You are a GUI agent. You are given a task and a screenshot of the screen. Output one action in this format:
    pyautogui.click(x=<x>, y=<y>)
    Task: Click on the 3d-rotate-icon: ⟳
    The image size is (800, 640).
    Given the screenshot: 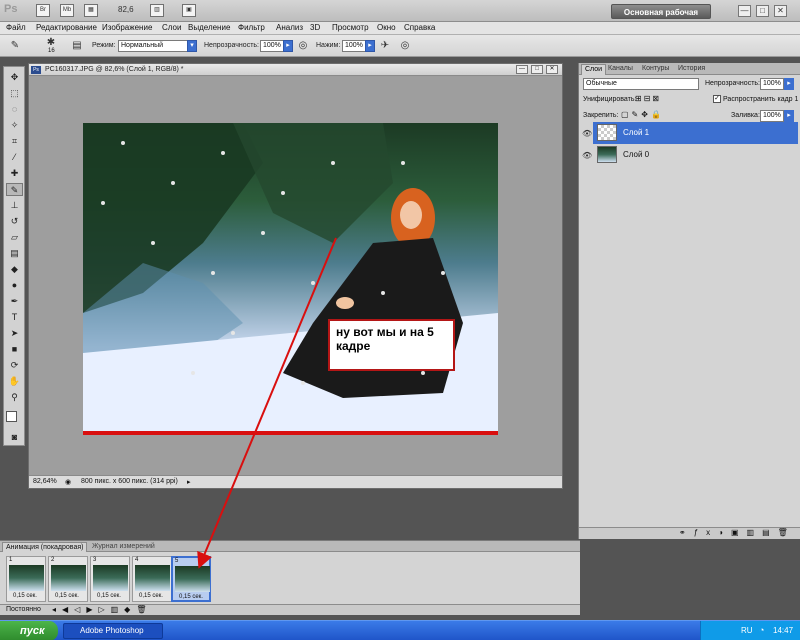 What is the action you would take?
    pyautogui.click(x=14, y=365)
    